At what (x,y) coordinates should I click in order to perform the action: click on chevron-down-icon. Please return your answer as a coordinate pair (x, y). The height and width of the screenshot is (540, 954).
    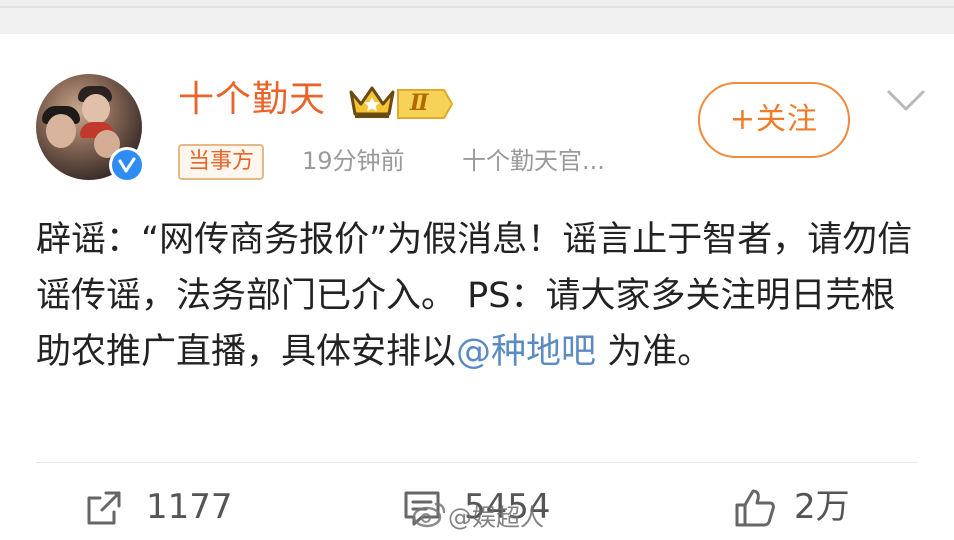
    Looking at the image, I should click on (906, 103).